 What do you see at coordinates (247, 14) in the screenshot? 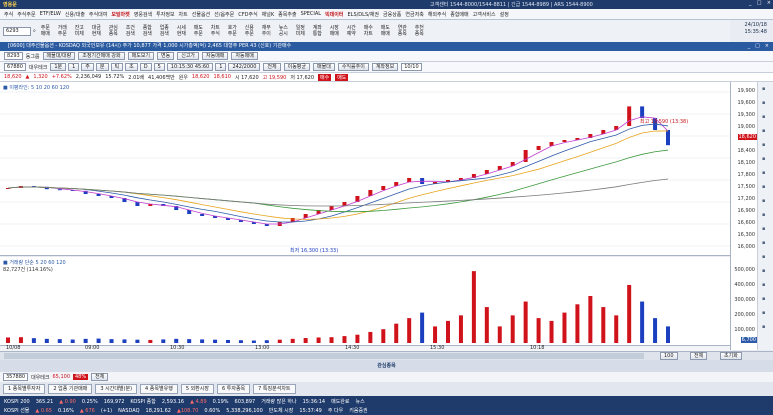
I see `menu-item: CFD주식` at bounding box center [247, 14].